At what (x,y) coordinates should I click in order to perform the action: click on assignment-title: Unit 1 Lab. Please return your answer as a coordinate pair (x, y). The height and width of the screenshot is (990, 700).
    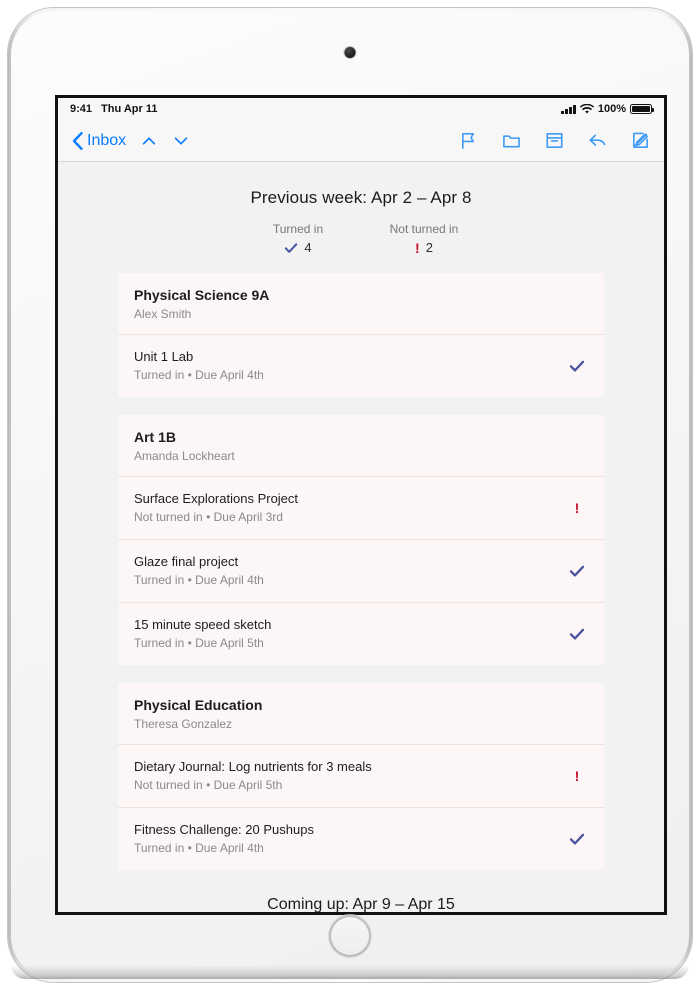
    Looking at the image, I should click on (164, 356).